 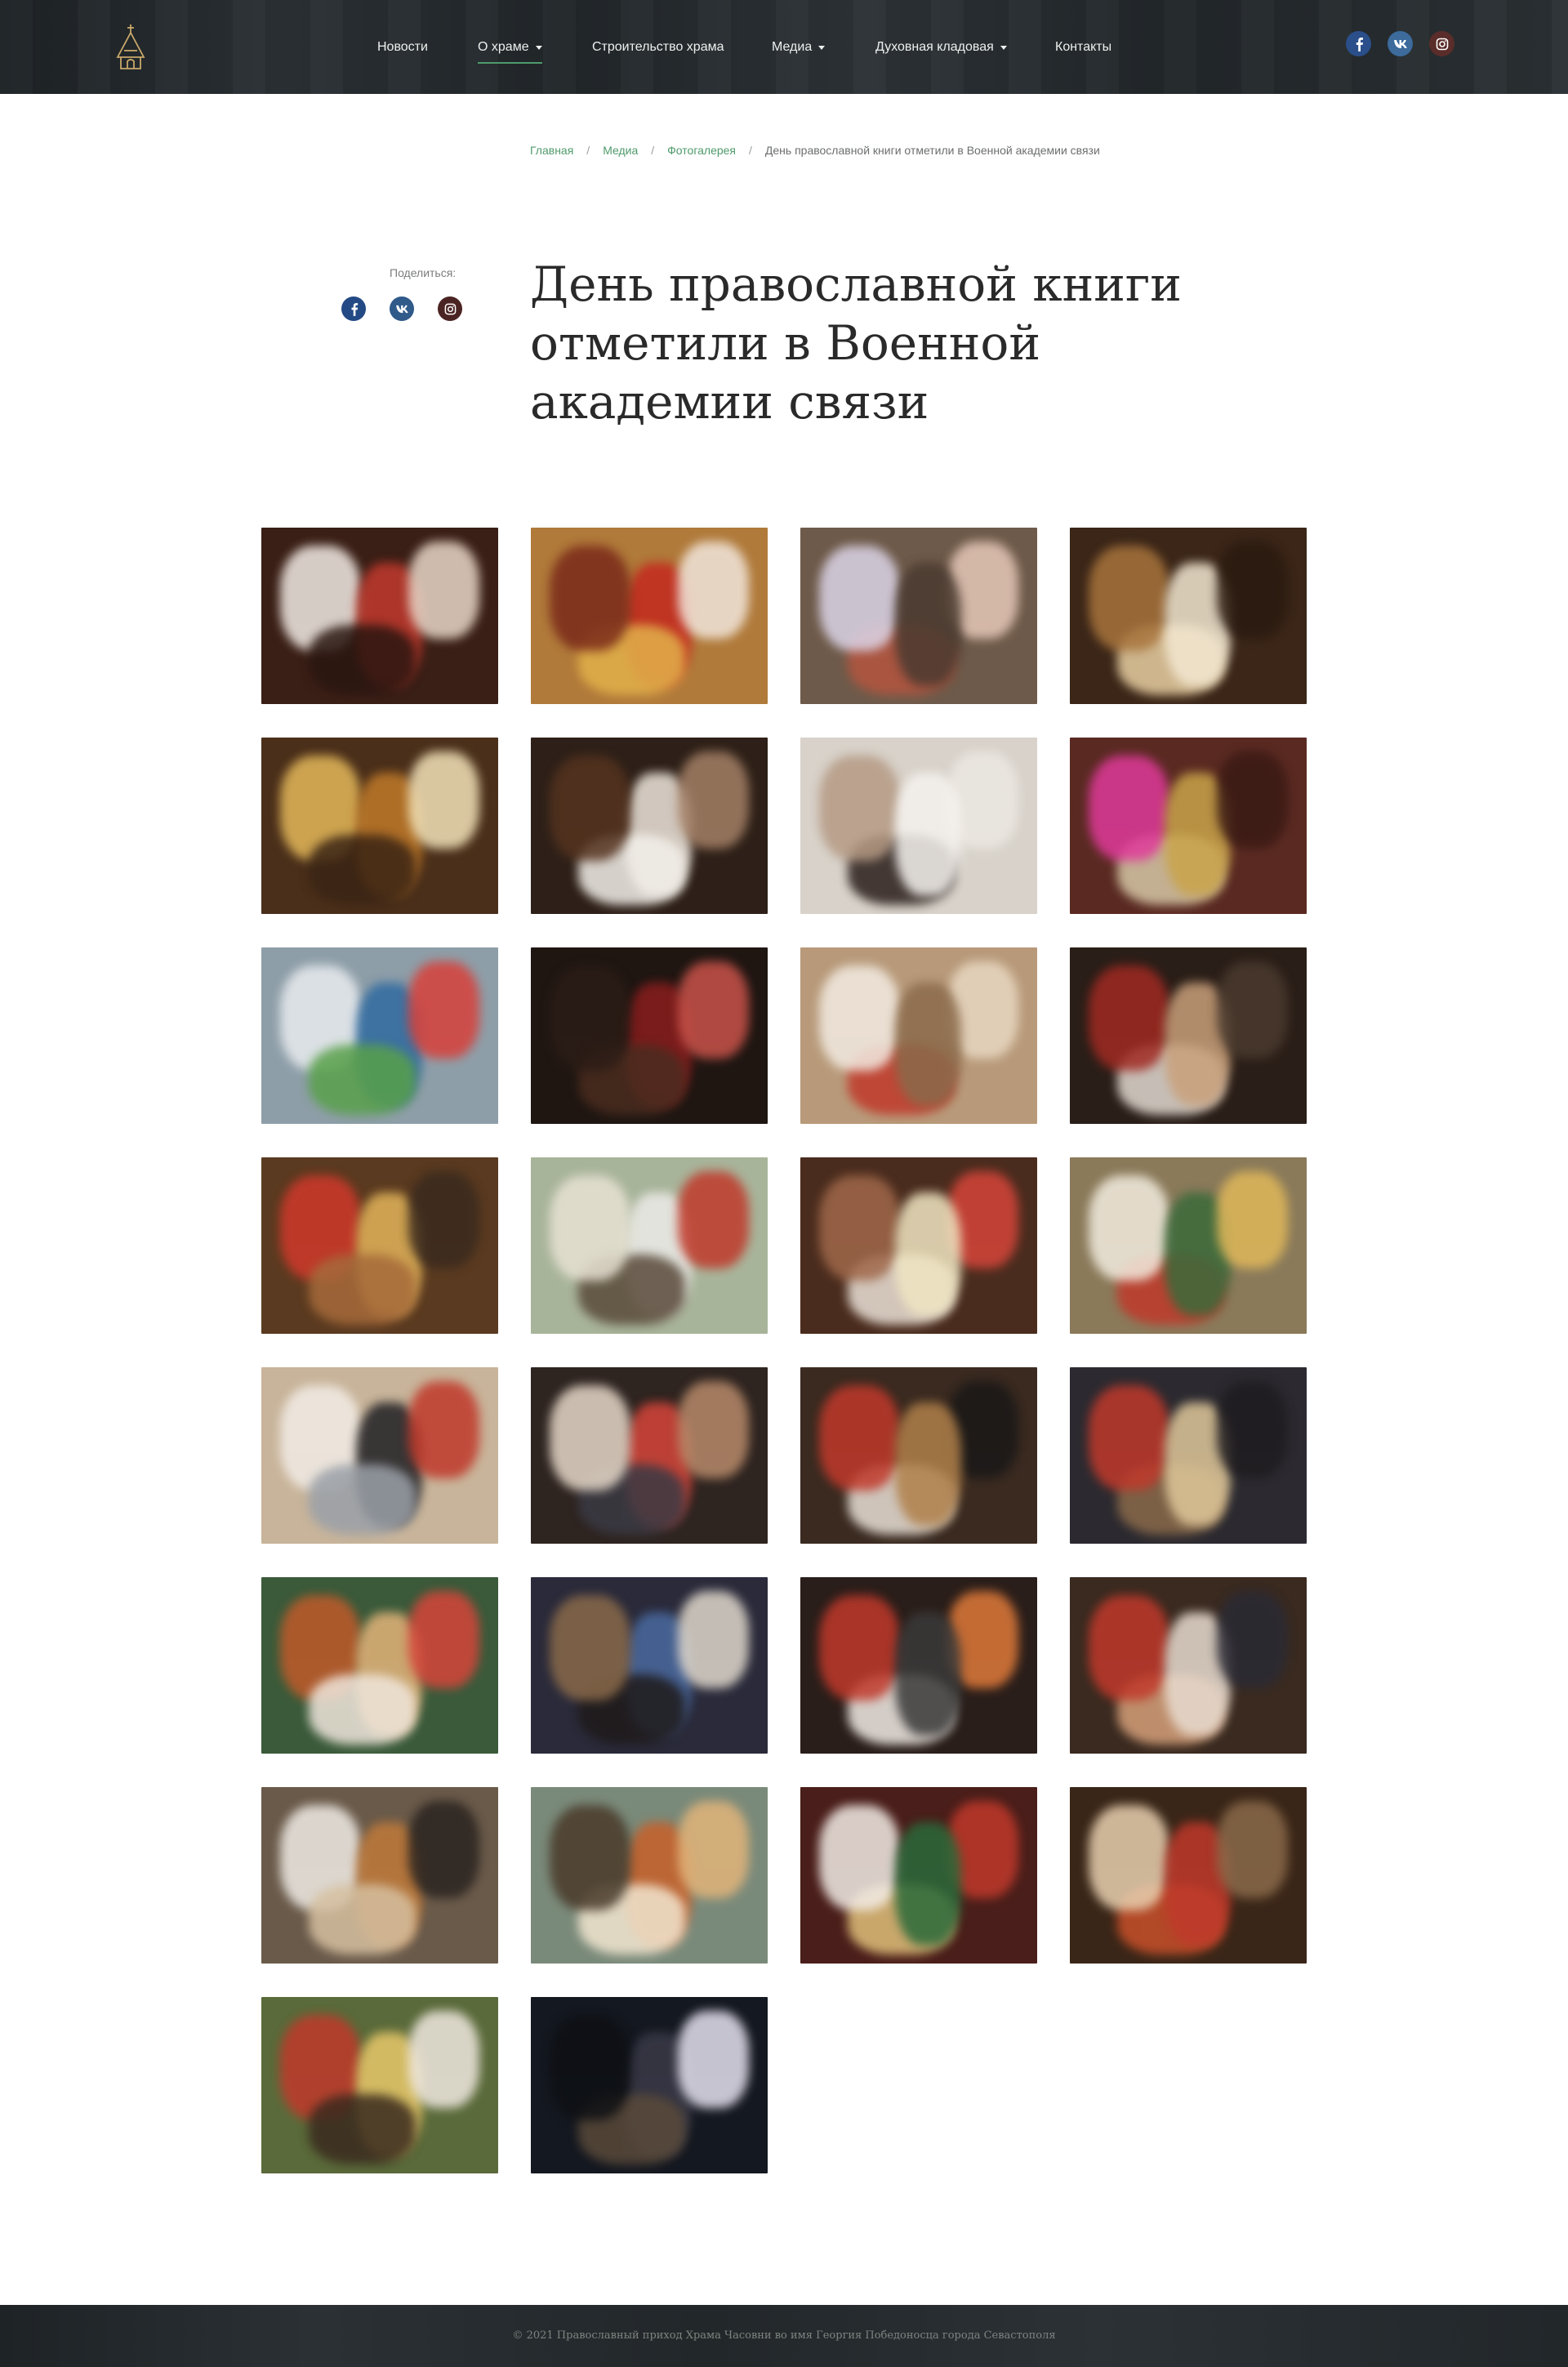 What do you see at coordinates (503, 47) in the screenshot?
I see `nav-item-label: О храме` at bounding box center [503, 47].